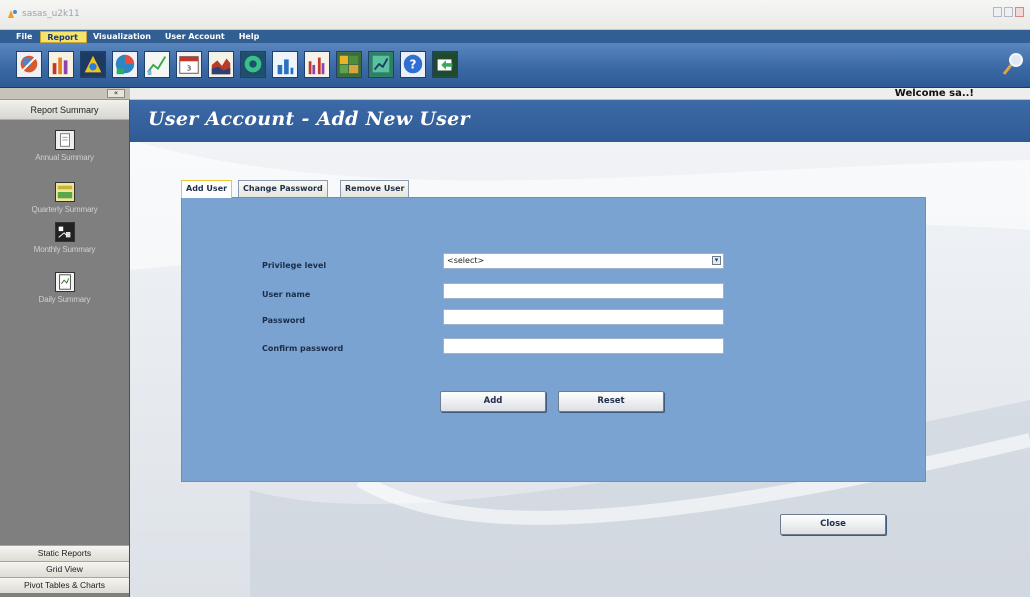 This screenshot has height=597, width=1030. Describe the element at coordinates (466, 260) in the screenshot. I see `privilege-level-value: <select>` at that location.